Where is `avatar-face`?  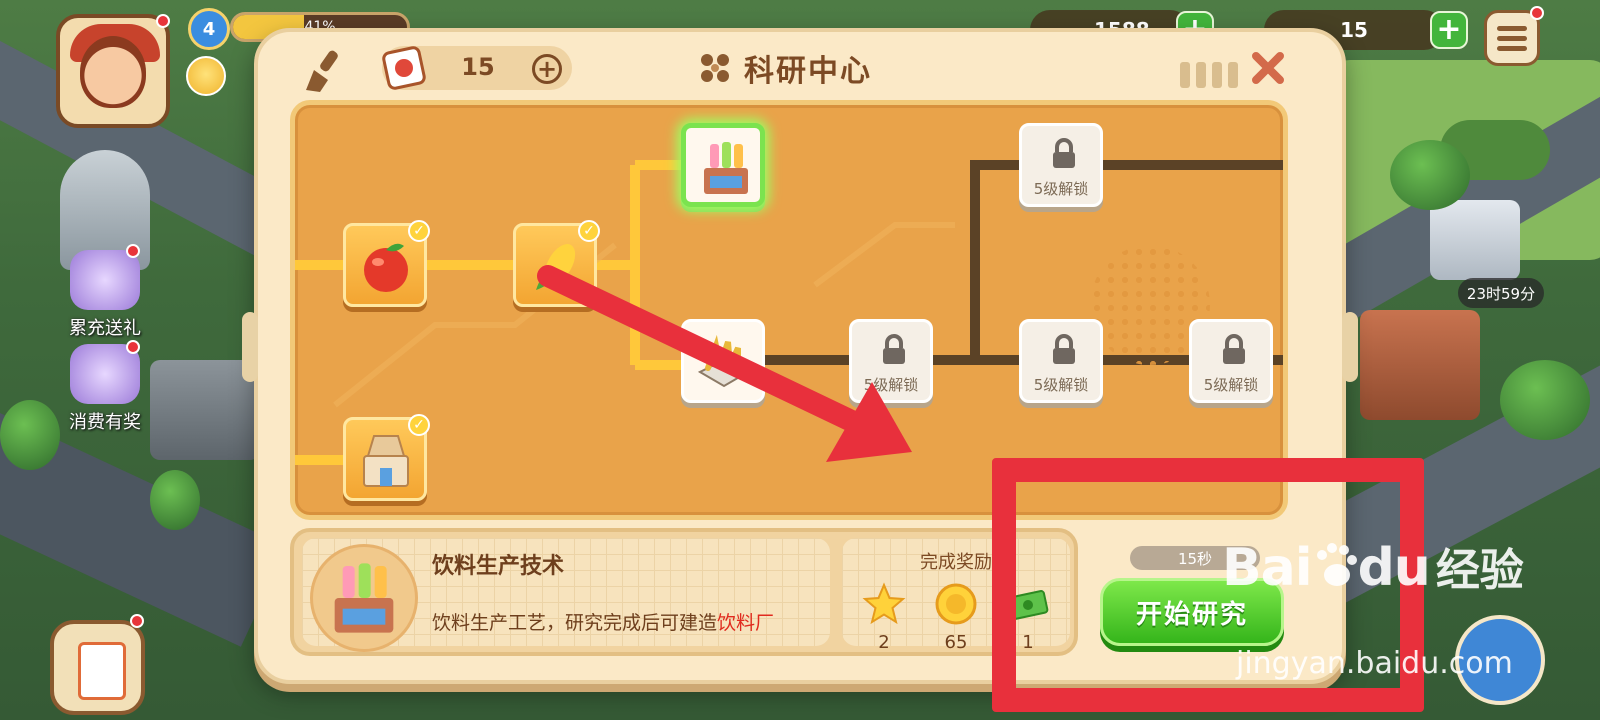
avatar-face is located at coordinates (113, 72).